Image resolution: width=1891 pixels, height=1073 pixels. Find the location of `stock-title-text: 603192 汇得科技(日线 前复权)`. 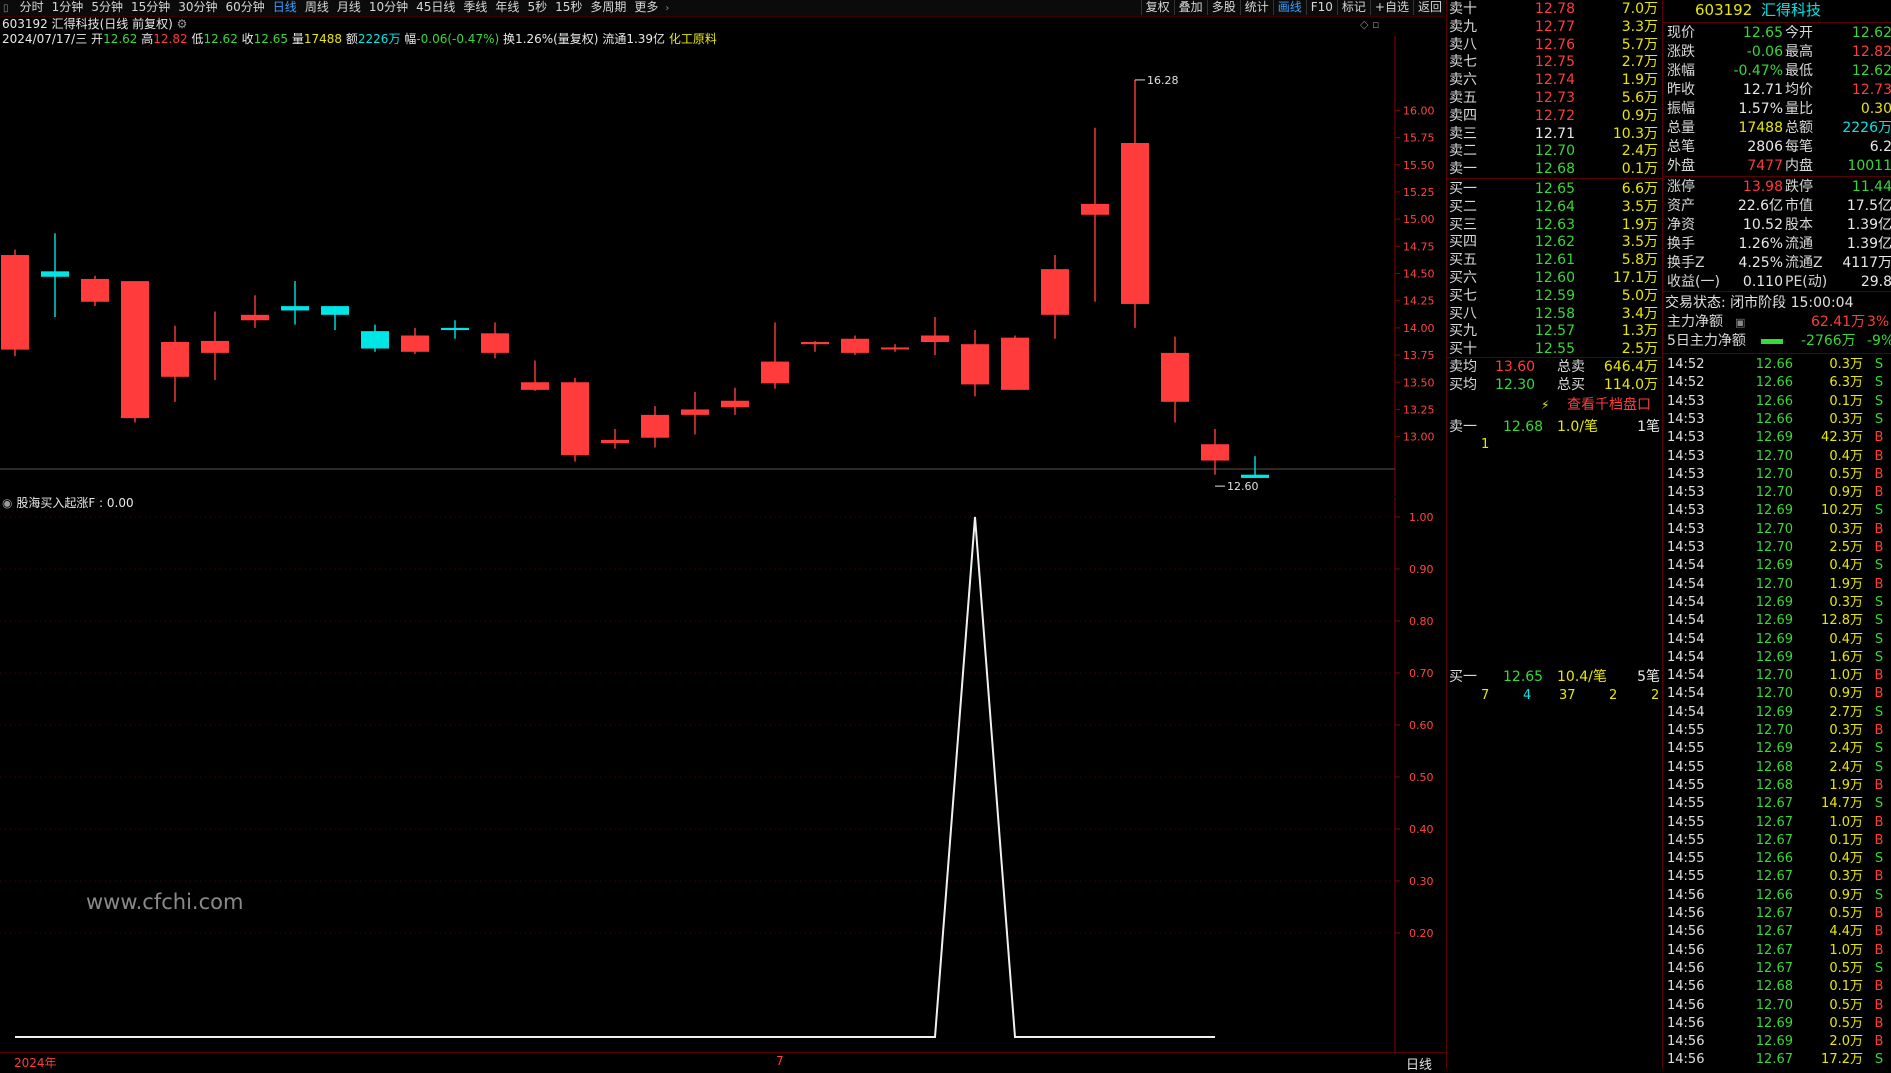

stock-title-text: 603192 汇得科技(日线 前复权) is located at coordinates (87, 24).